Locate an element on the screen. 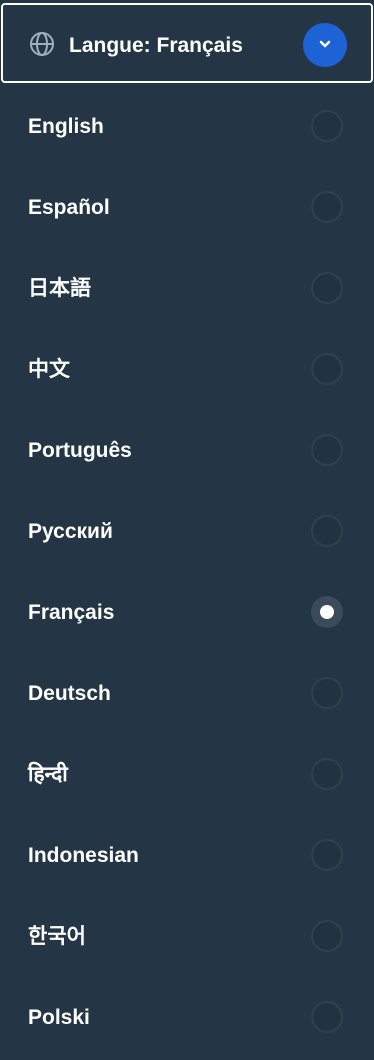 Image resolution: width=374 pixels, height=1060 pixels. language-option: English is located at coordinates (187, 127).